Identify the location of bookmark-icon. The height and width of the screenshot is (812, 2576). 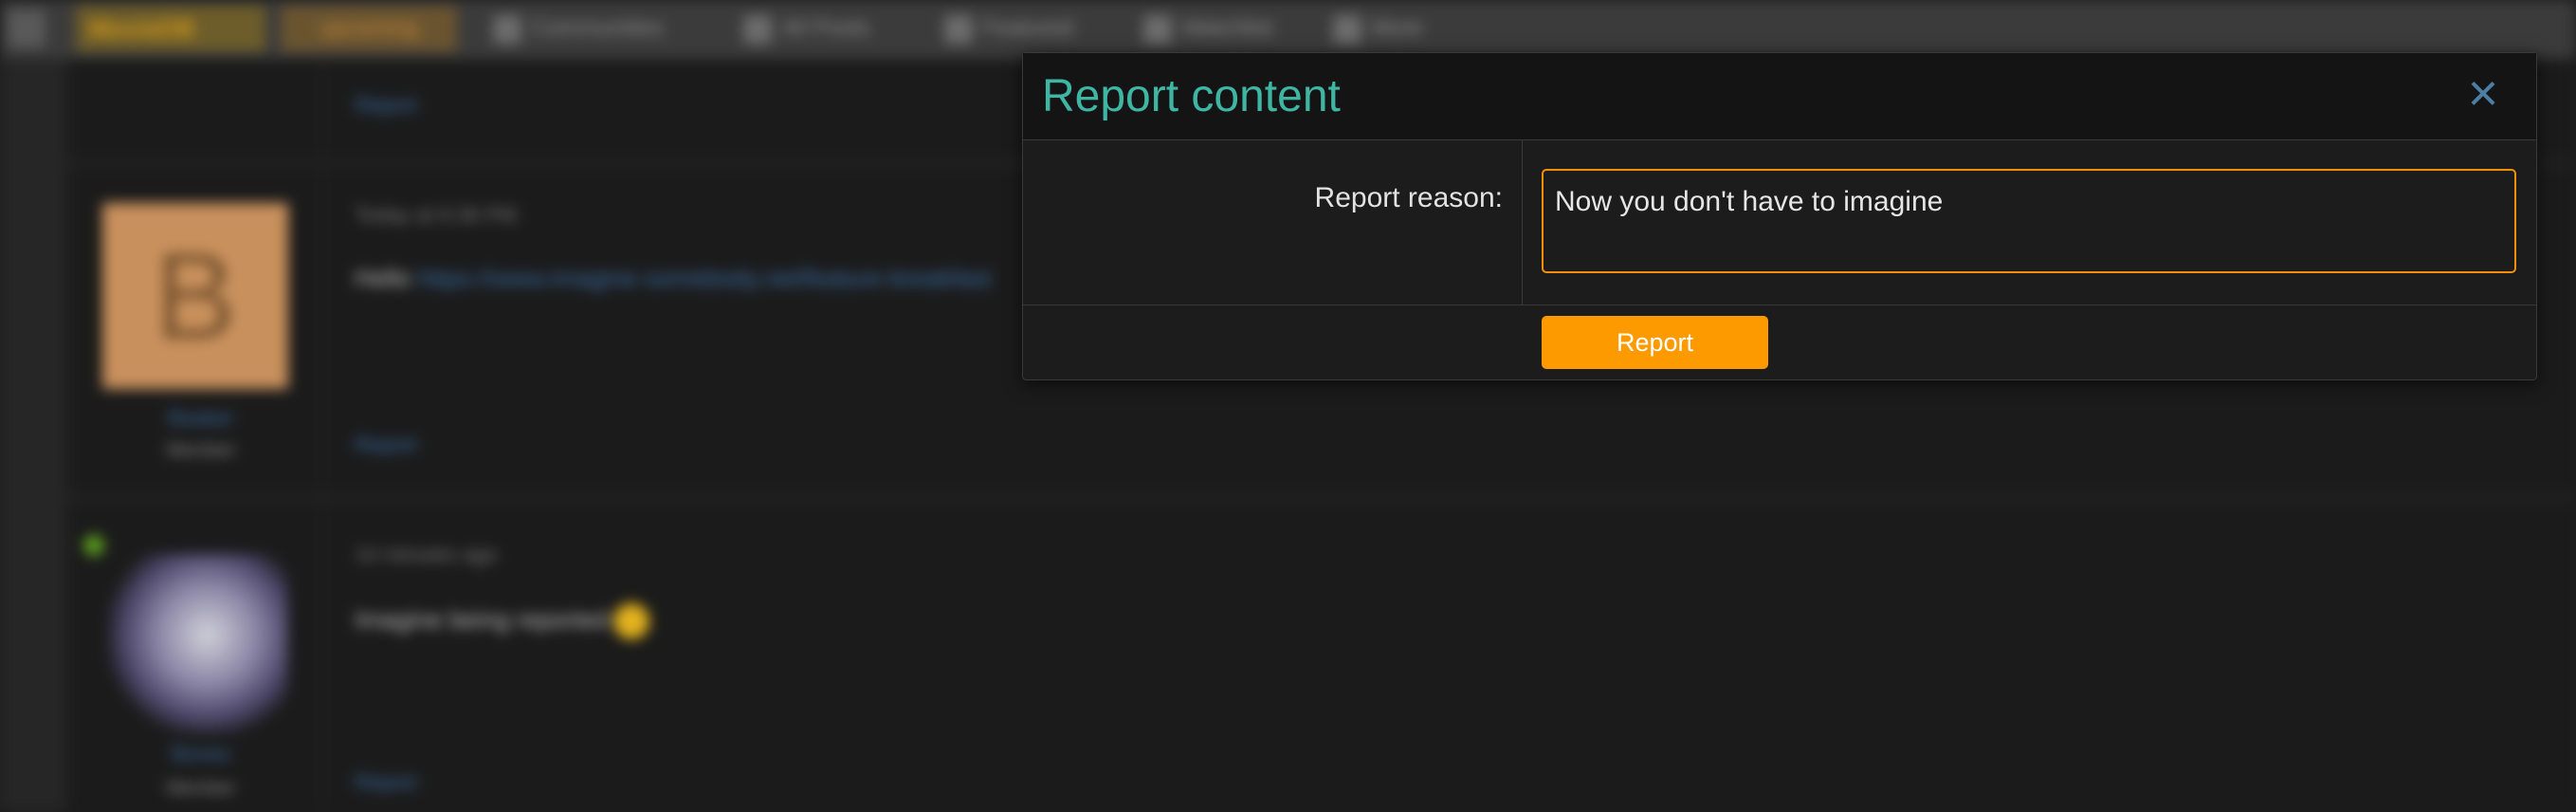
(1157, 29).